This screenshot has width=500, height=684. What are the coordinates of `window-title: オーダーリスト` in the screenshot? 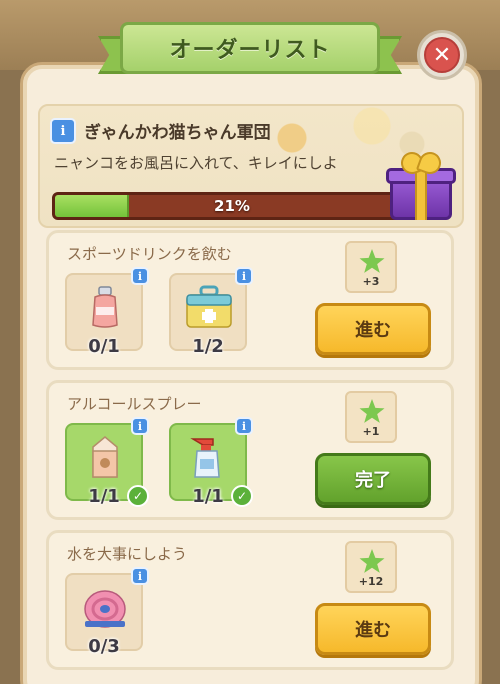 It's located at (250, 50).